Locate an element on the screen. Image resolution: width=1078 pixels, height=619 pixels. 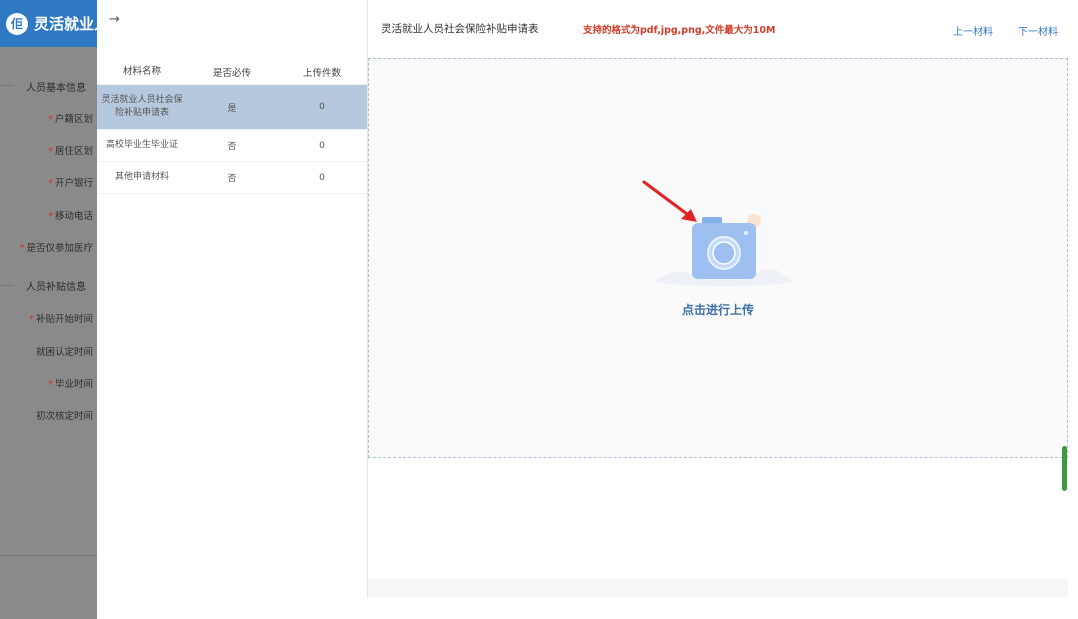
header-count: 上传件数 is located at coordinates (321, 73).